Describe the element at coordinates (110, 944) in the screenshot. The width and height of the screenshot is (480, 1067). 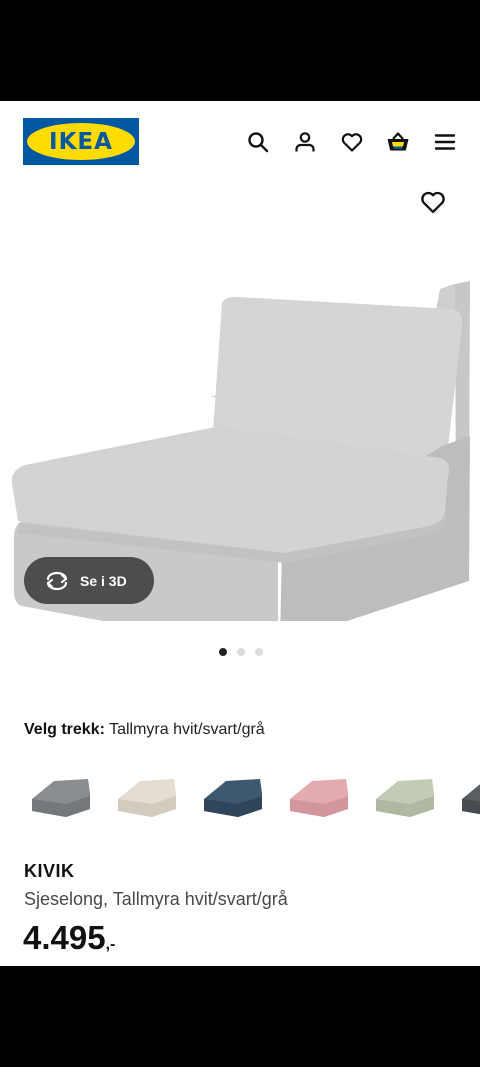
I see `price-suffix: ,-` at that location.